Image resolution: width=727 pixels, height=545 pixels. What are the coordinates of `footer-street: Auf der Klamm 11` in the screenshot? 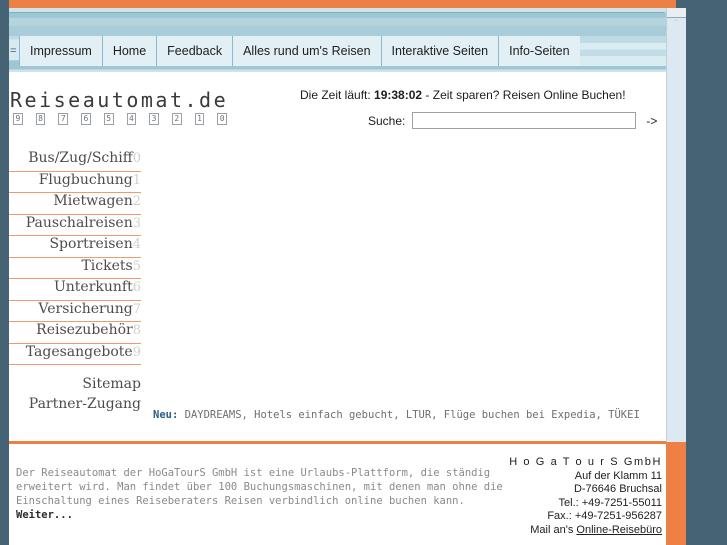 It's located at (618, 475).